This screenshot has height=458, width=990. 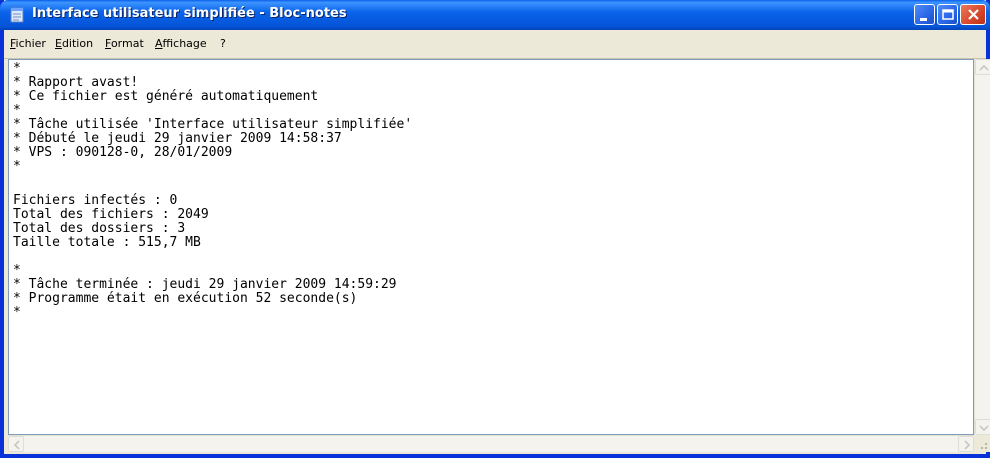 What do you see at coordinates (111, 214) in the screenshot?
I see `text-line: Total des fichiers : 2049` at bounding box center [111, 214].